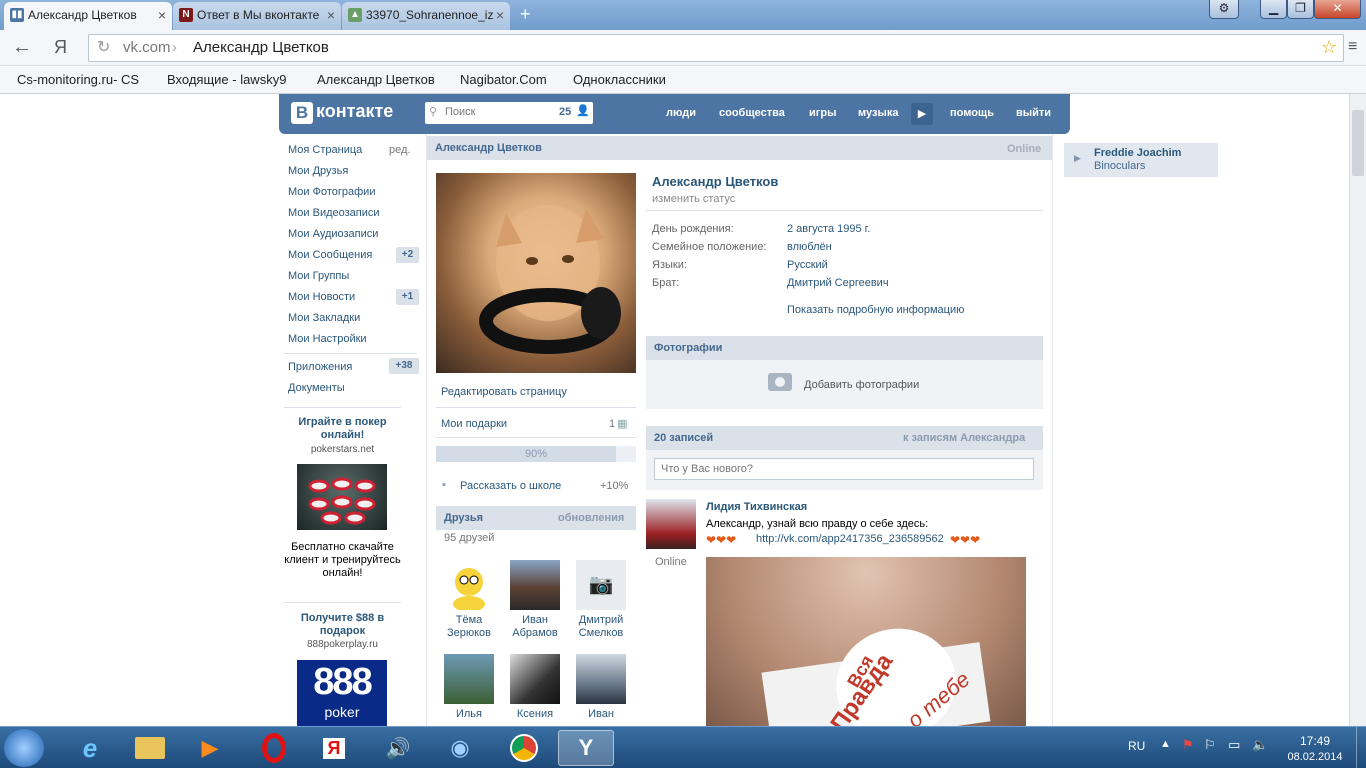 The width and height of the screenshot is (1366, 768). What do you see at coordinates (844, 348) in the screenshot?
I see `photos-header: Фотографии` at bounding box center [844, 348].